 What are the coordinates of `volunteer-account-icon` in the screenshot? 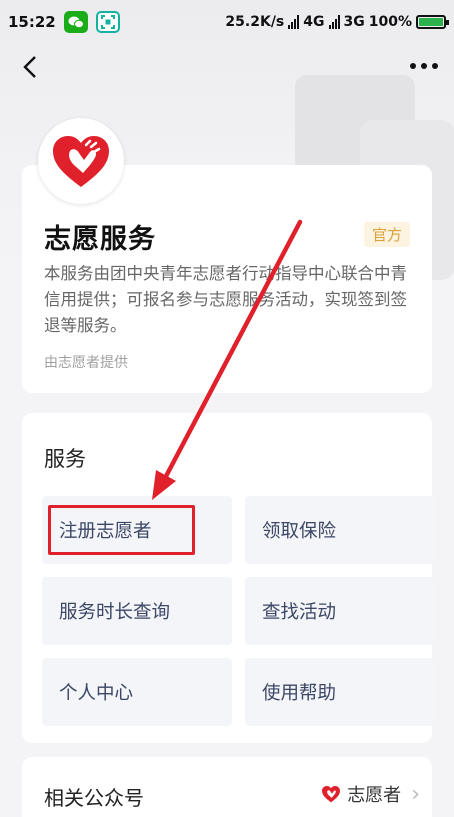 It's located at (331, 794).